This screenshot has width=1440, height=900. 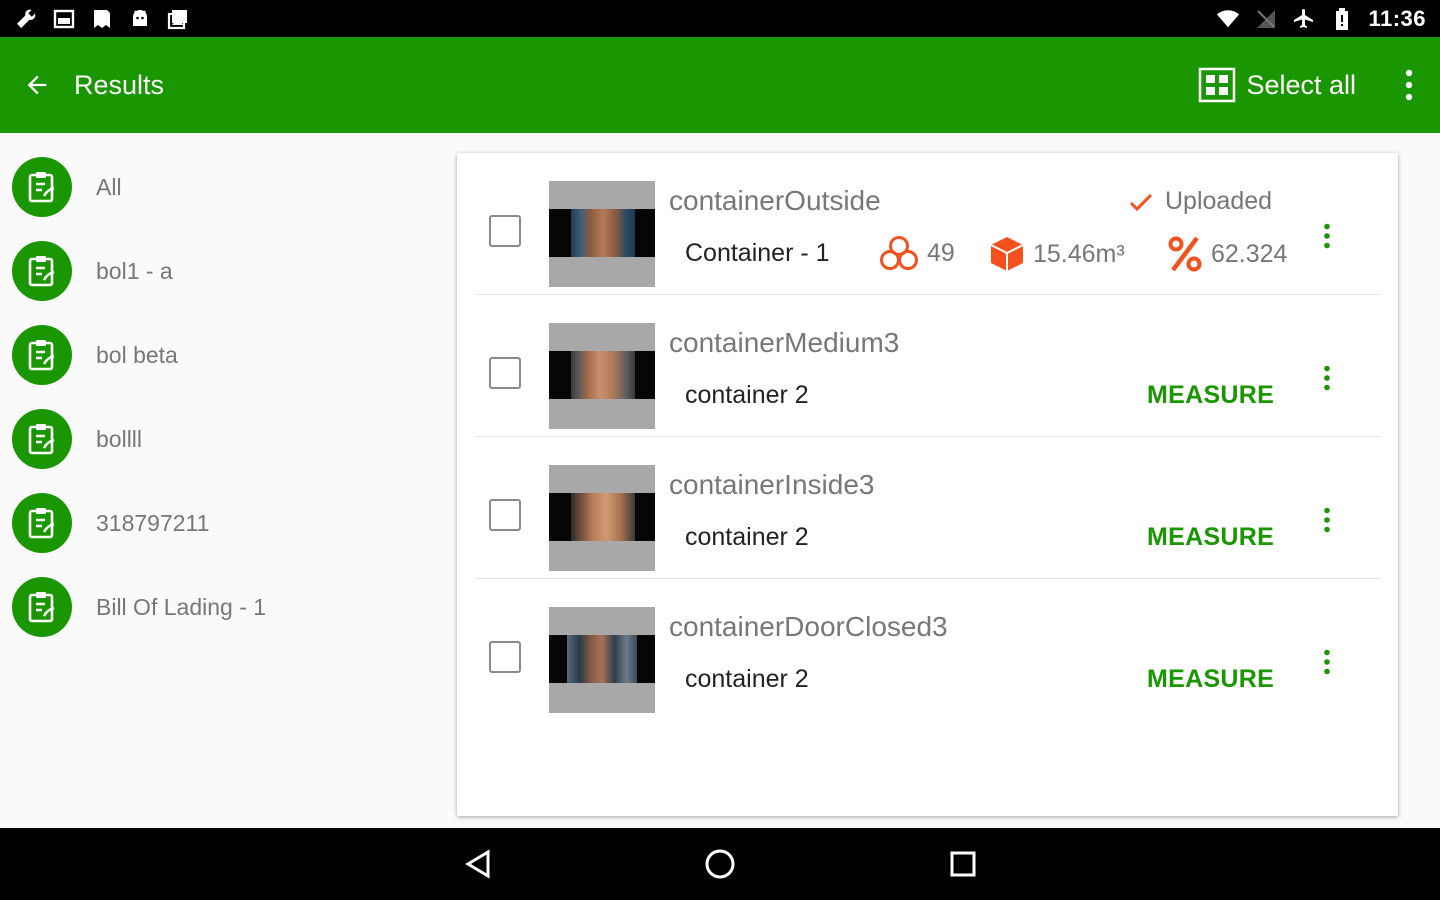 I want to click on back-button, so click(x=37, y=85).